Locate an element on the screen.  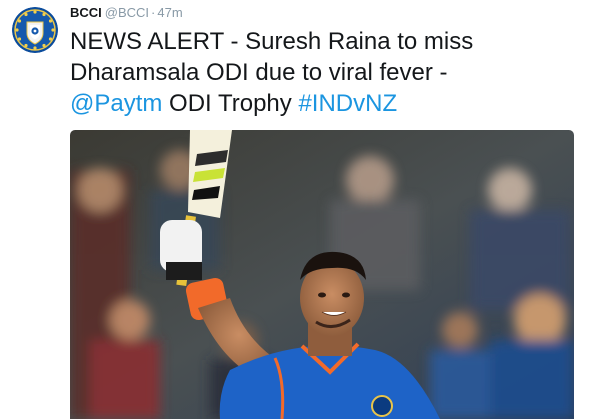
avatar is located at coordinates (35, 30).